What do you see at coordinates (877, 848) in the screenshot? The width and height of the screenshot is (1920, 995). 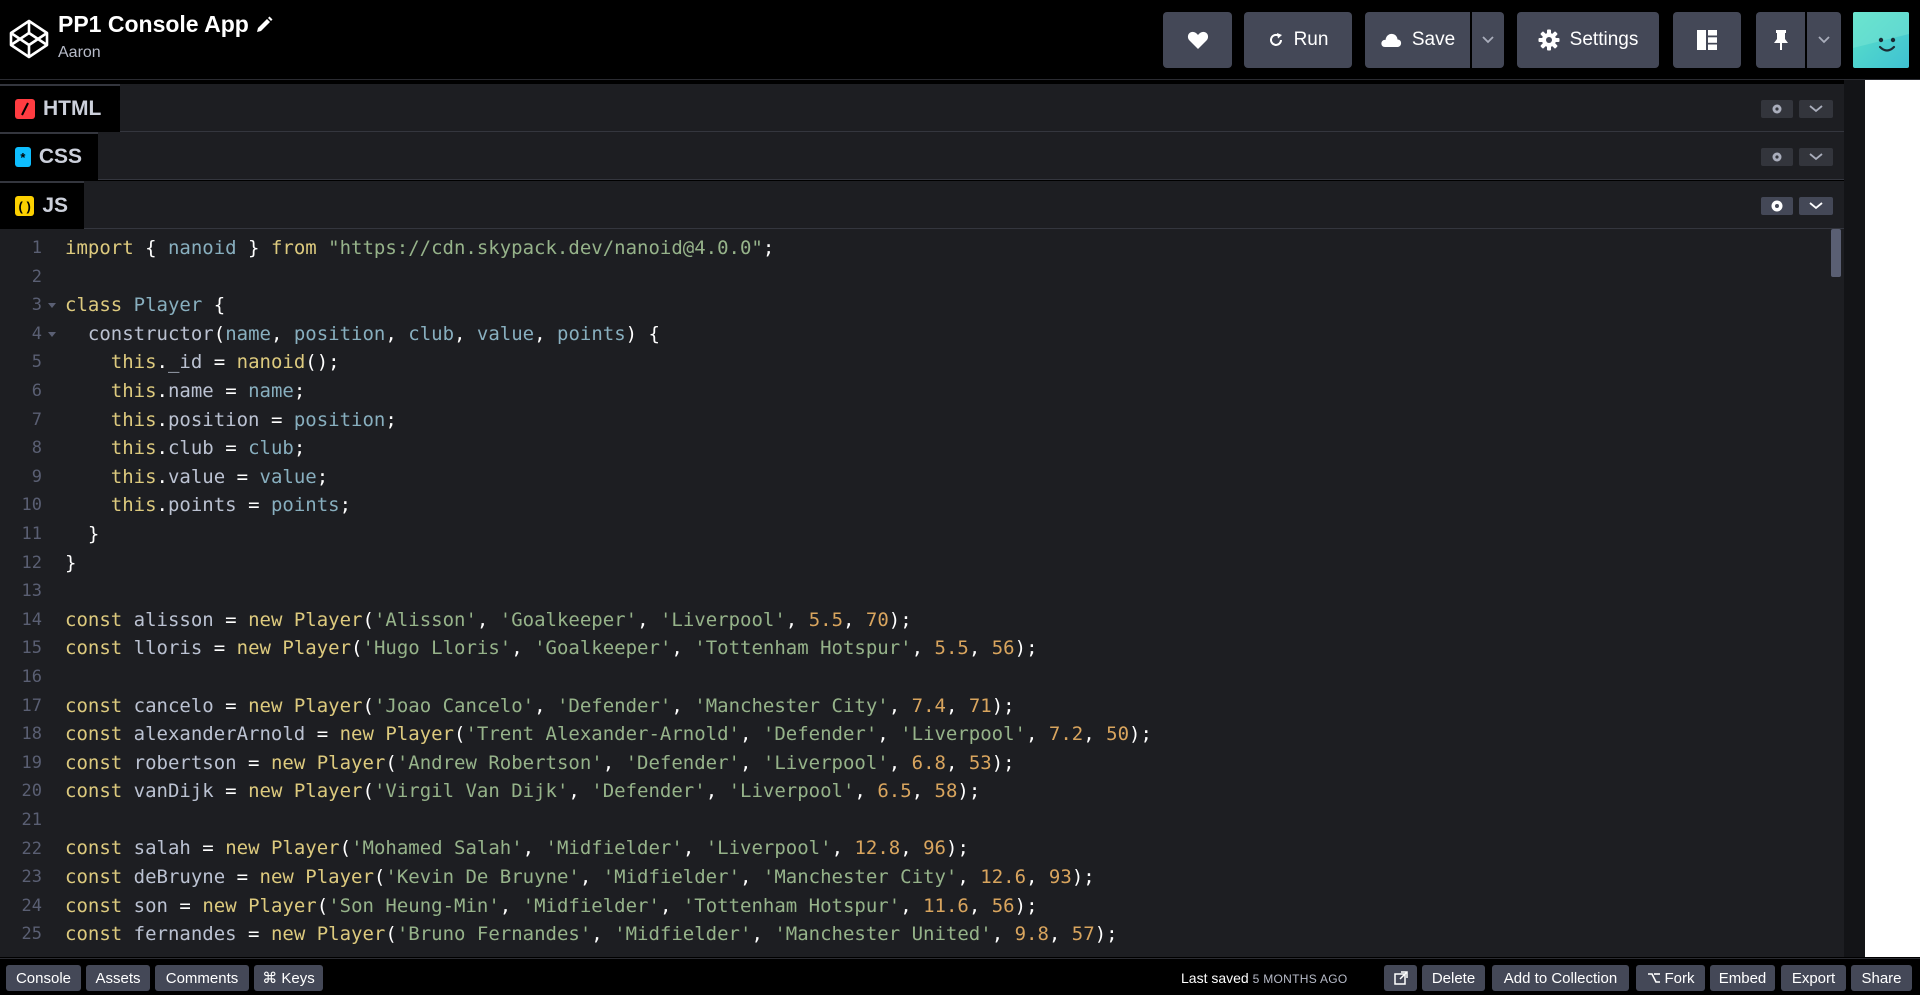 I see `code-token: 12.8` at bounding box center [877, 848].